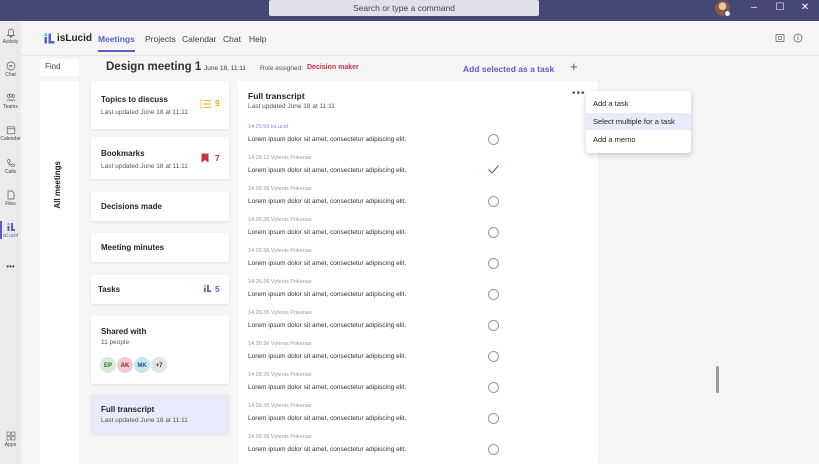 This screenshot has width=819, height=464. Describe the element at coordinates (128, 409) in the screenshot. I see `card-title: Full transcript` at that location.